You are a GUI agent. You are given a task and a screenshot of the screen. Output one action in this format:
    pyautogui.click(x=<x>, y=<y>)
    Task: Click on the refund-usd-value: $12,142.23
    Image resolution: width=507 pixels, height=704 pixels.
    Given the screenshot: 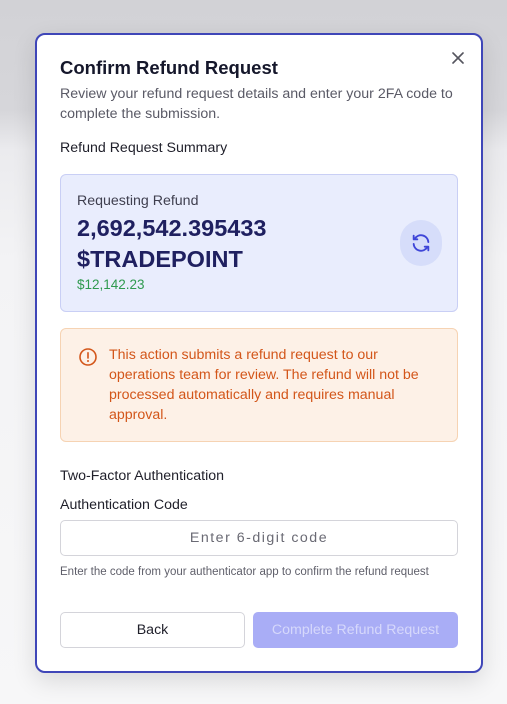 What is the action you would take?
    pyautogui.click(x=111, y=284)
    